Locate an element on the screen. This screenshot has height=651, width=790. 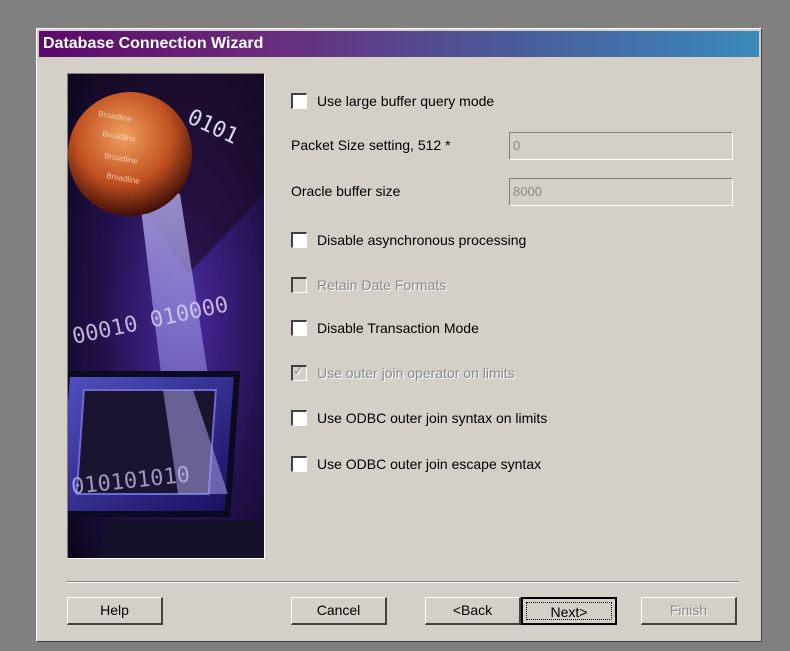
cancel-button: Cancel is located at coordinates (339, 611).